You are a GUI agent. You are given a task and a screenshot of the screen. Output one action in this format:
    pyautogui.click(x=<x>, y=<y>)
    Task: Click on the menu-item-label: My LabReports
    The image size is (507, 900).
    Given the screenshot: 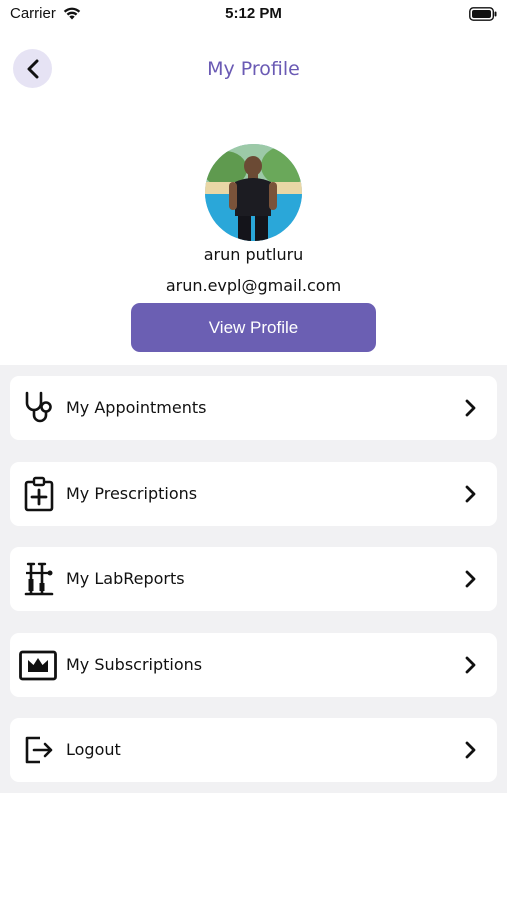 What is the action you would take?
    pyautogui.click(x=125, y=578)
    